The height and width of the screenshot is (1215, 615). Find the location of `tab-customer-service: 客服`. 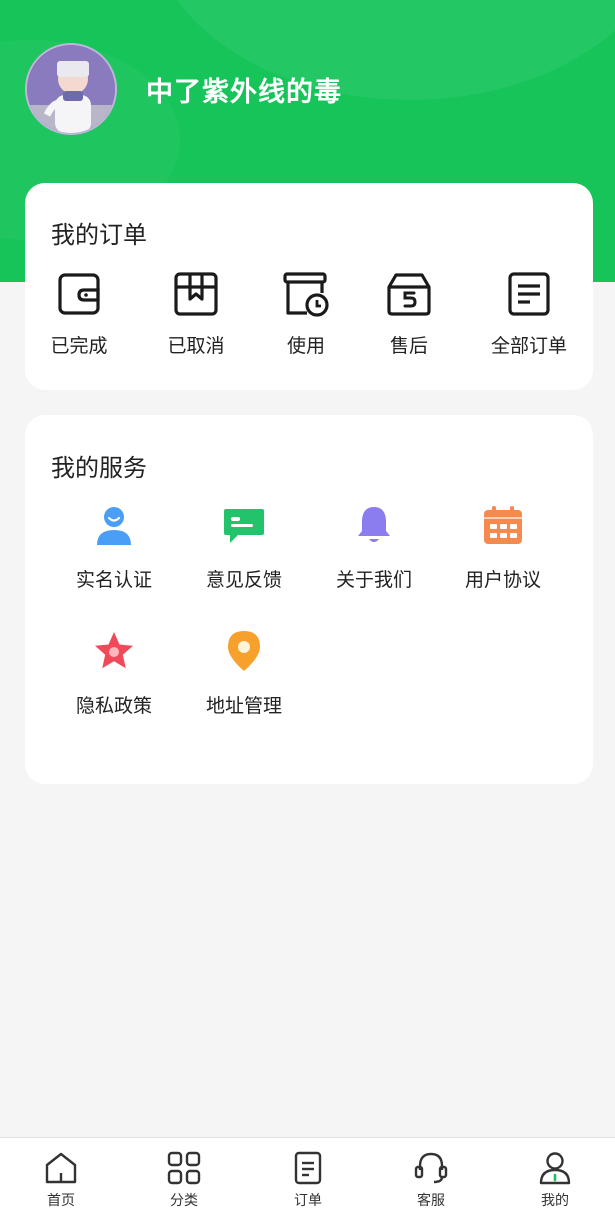

tab-customer-service: 客服 is located at coordinates (431, 1181).